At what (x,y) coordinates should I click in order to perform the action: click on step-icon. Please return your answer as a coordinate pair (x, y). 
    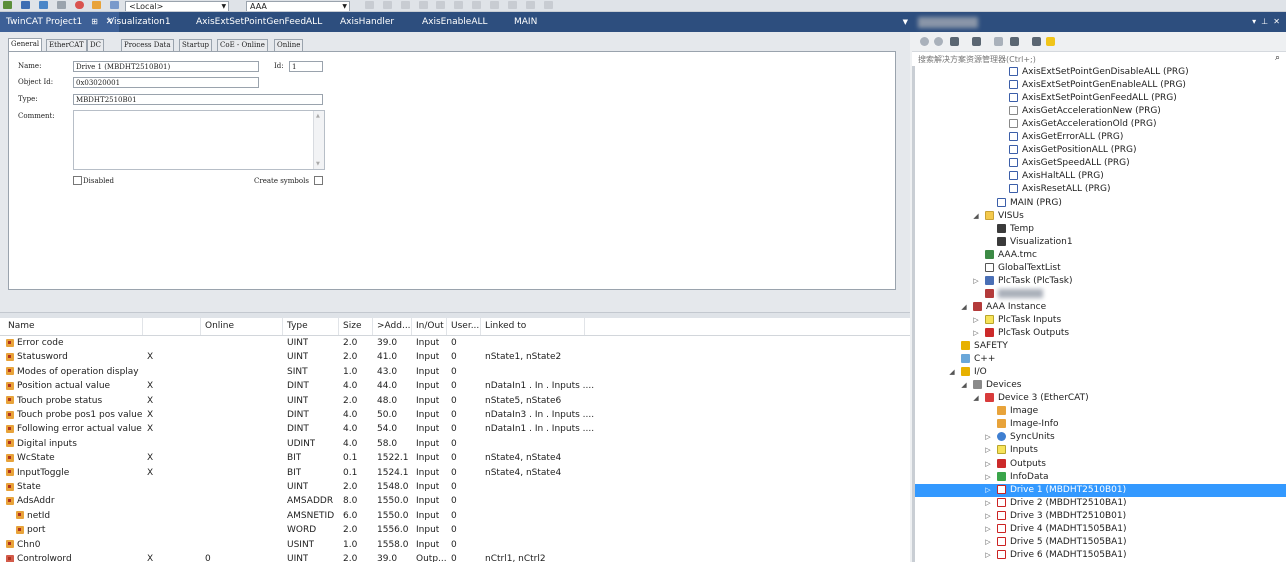
    Looking at the image, I should click on (441, 5).